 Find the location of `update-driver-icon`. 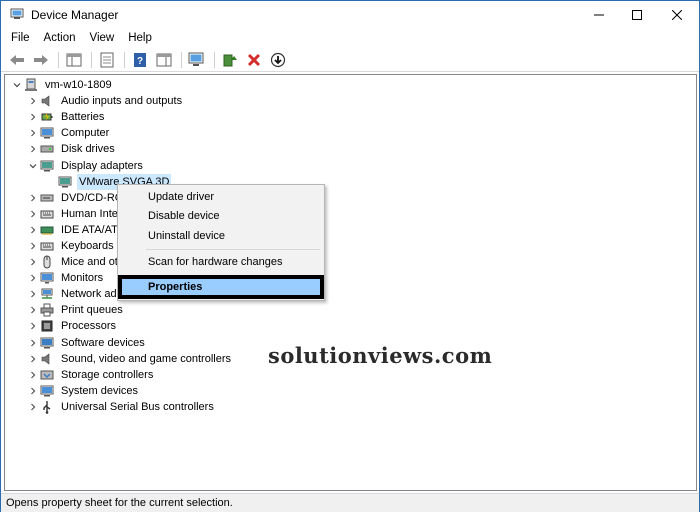

update-driver-icon is located at coordinates (230, 60).